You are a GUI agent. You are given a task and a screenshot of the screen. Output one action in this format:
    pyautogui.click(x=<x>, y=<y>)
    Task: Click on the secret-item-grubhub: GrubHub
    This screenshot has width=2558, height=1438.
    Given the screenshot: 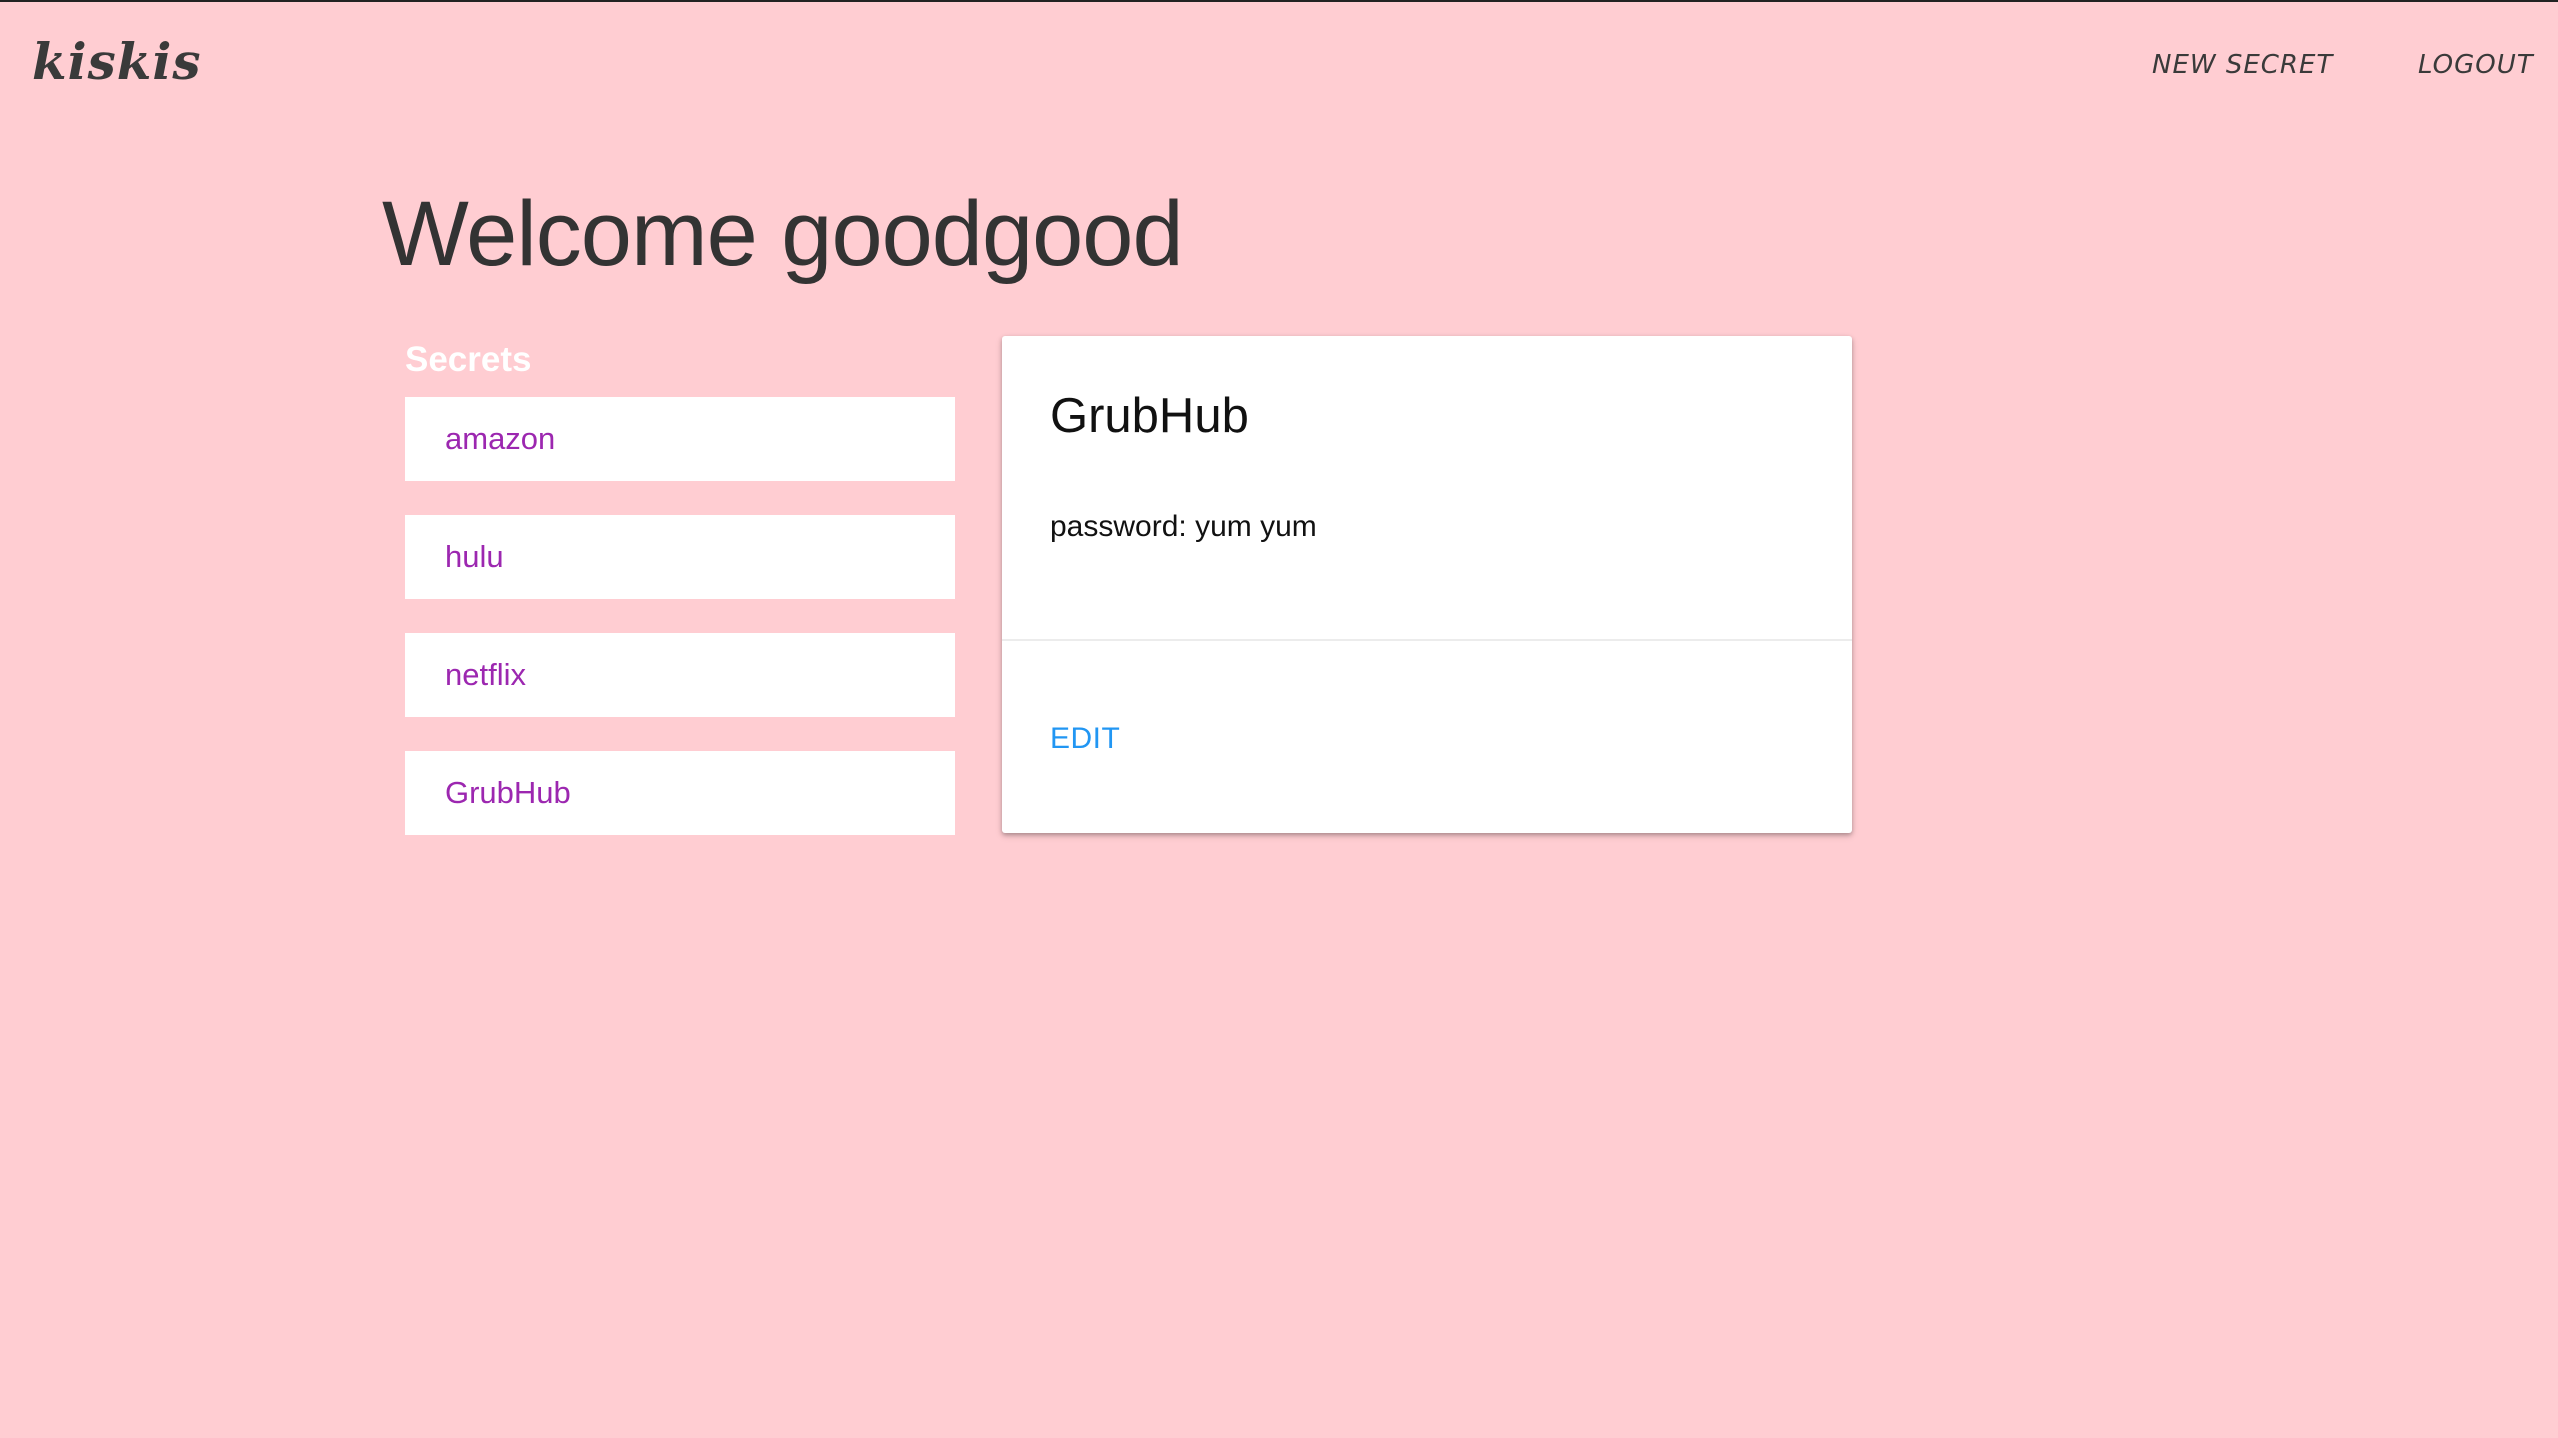 What is the action you would take?
    pyautogui.click(x=680, y=793)
    